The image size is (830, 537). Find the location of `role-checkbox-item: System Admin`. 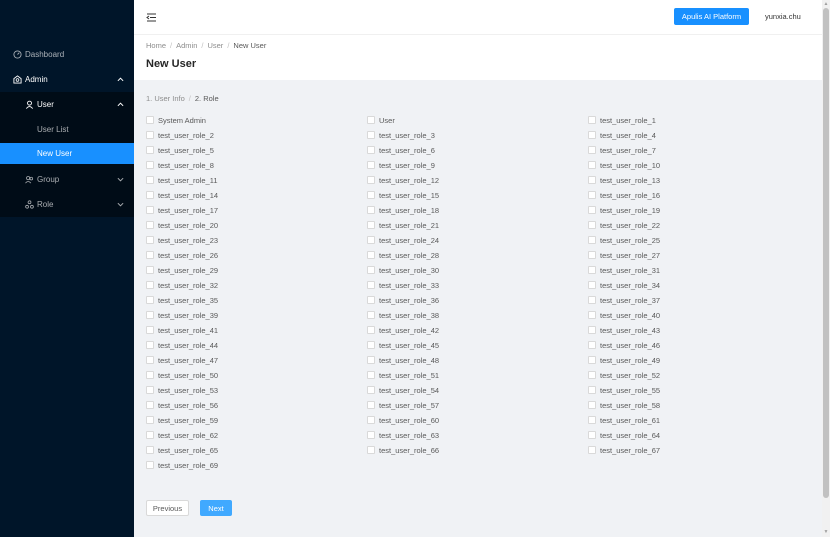

role-checkbox-item: System Admin is located at coordinates (176, 120).